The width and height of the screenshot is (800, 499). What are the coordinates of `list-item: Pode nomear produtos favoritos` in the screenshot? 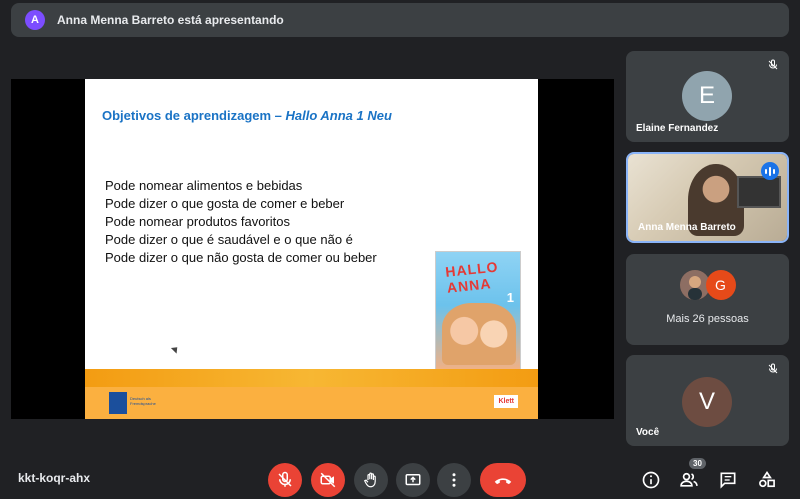 It's located at (197, 221).